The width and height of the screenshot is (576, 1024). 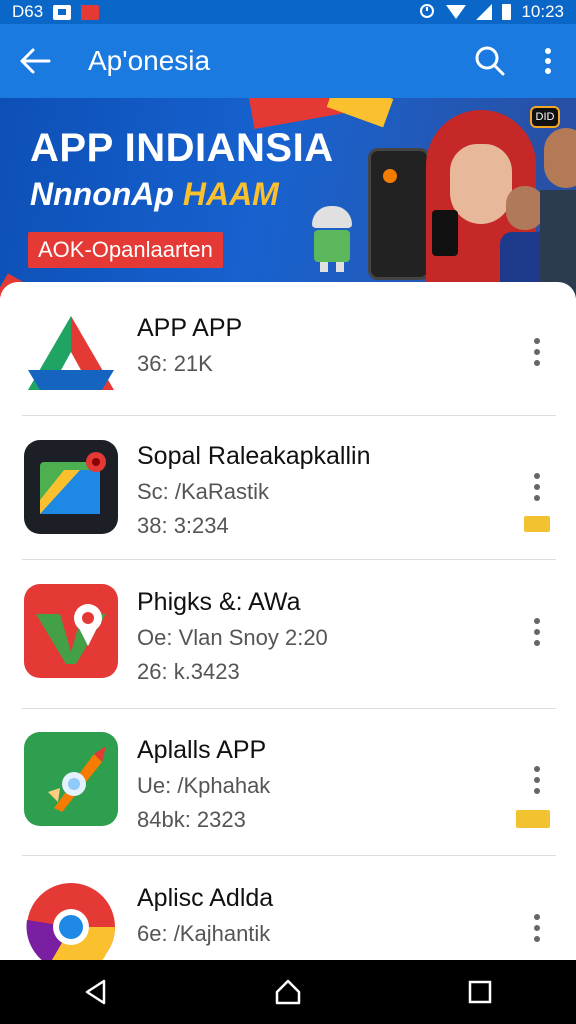 I want to click on map-pin-app-icon, so click(x=71, y=631).